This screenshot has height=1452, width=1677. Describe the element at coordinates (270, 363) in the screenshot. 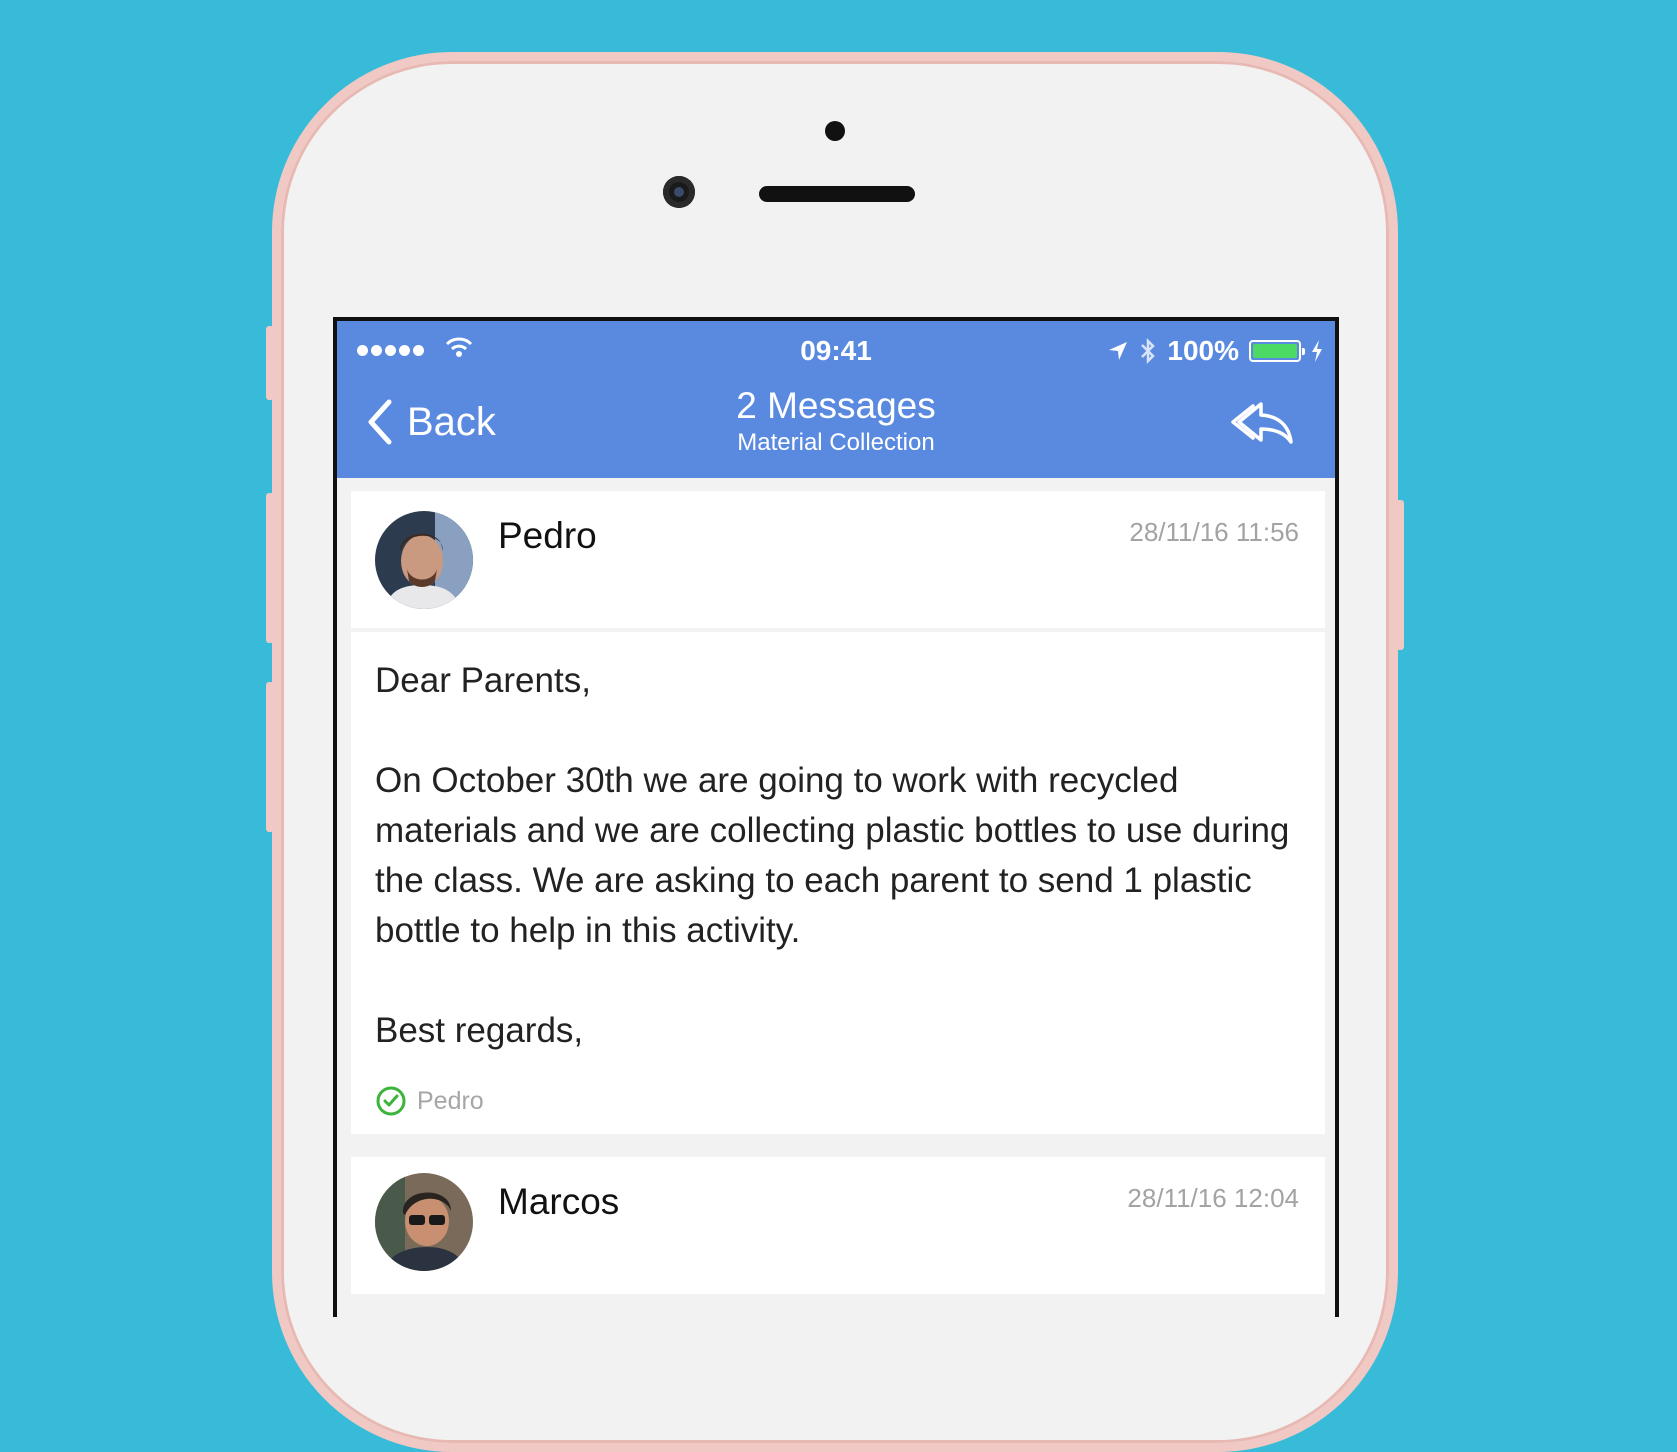

I see `mute-switch` at that location.